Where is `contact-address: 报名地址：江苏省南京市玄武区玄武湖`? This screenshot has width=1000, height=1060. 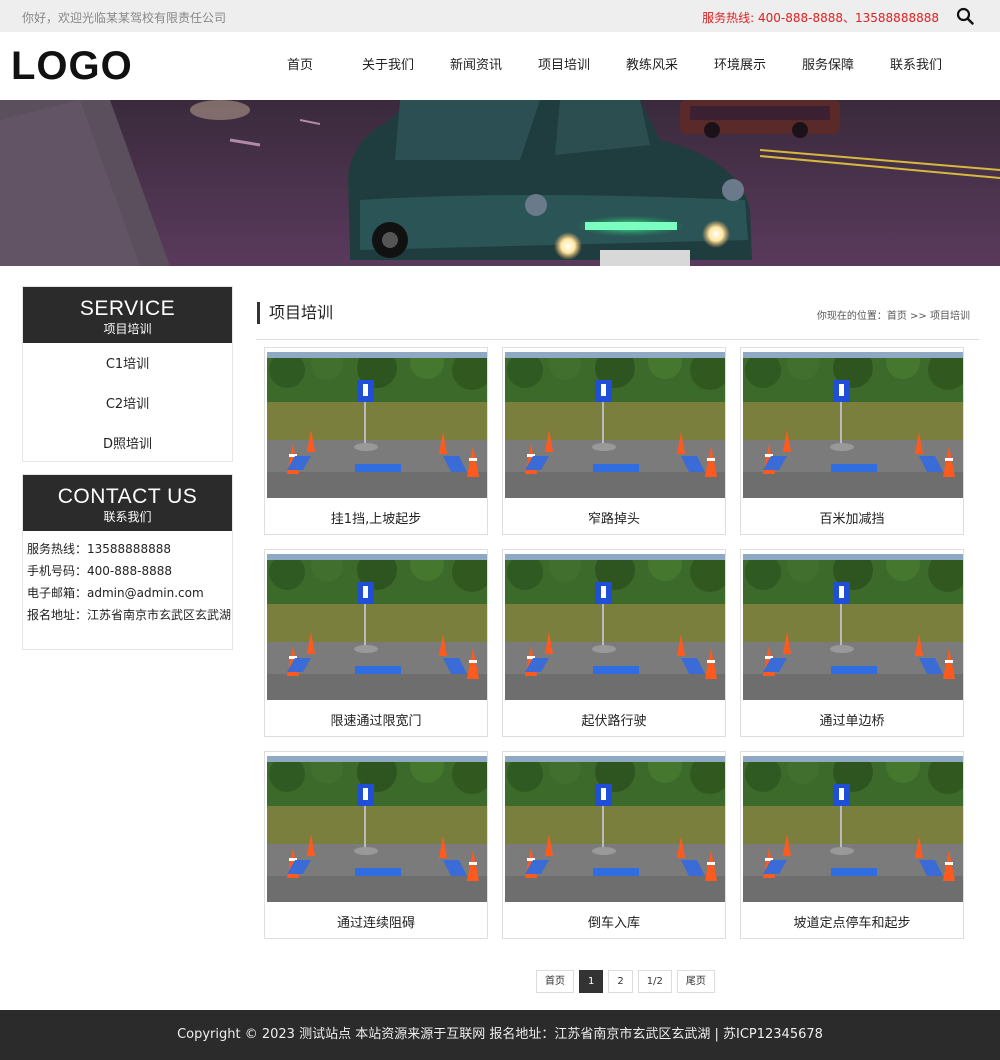
contact-address: 报名地址：江苏省南京市玄武区玄武湖 is located at coordinates (129, 615).